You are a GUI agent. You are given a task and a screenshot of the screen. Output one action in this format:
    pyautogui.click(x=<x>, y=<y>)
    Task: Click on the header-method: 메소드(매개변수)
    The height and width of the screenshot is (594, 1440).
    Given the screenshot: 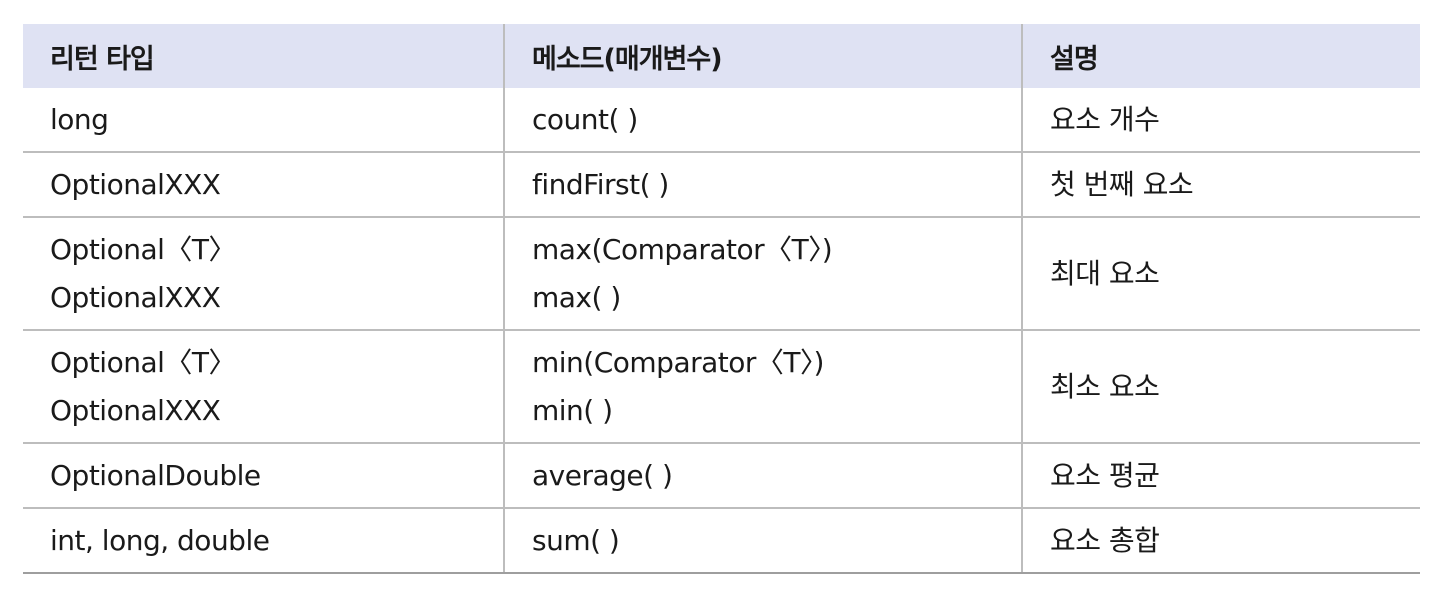 What is the action you would take?
    pyautogui.click(x=762, y=56)
    